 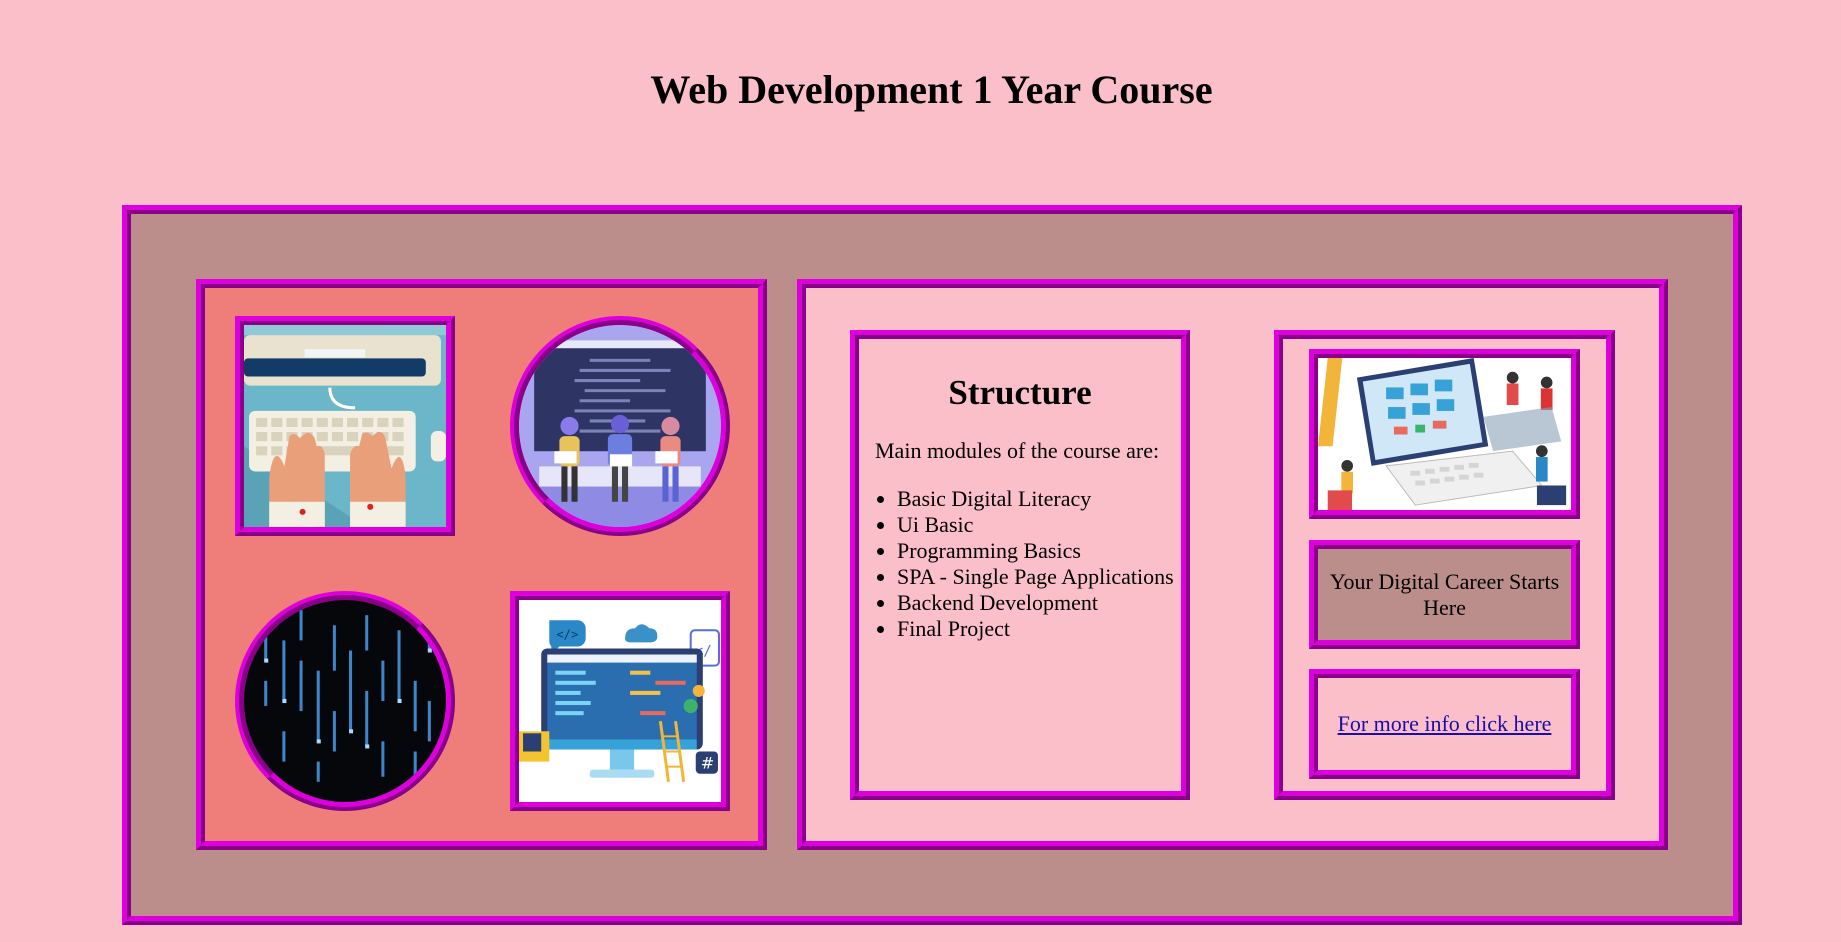 I want to click on list-item: Basic Digital Literacy, so click(x=1035, y=499).